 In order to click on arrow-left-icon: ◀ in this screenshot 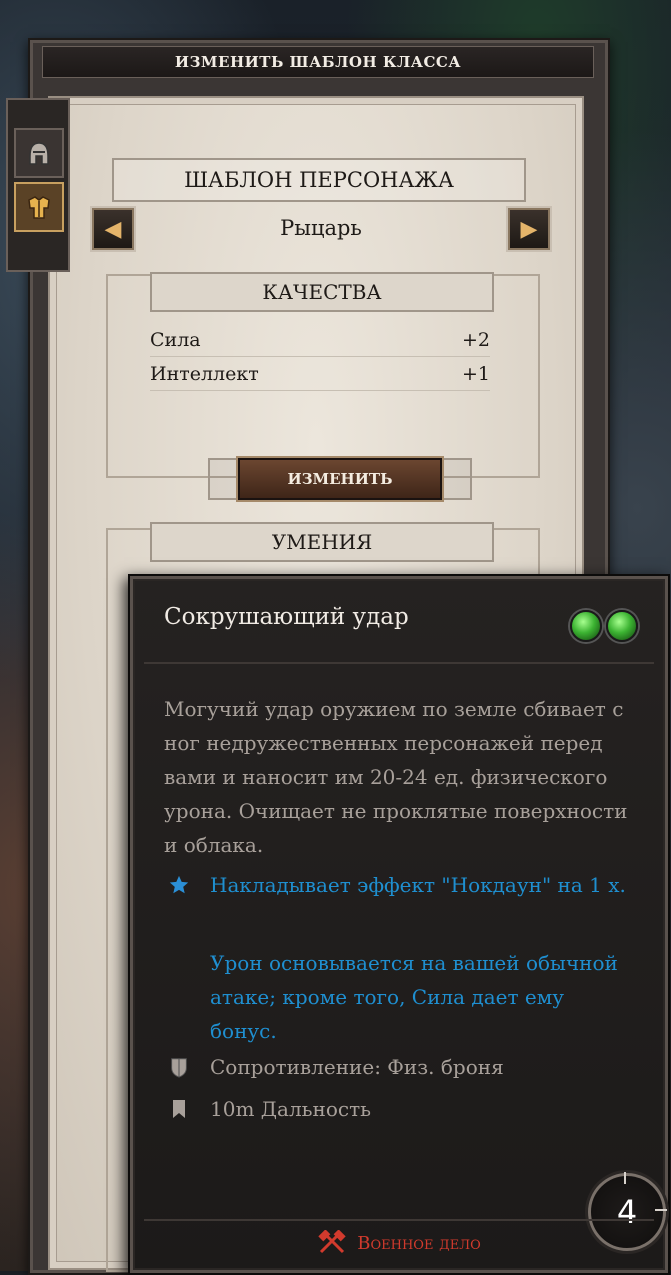, I will do `click(113, 229)`.